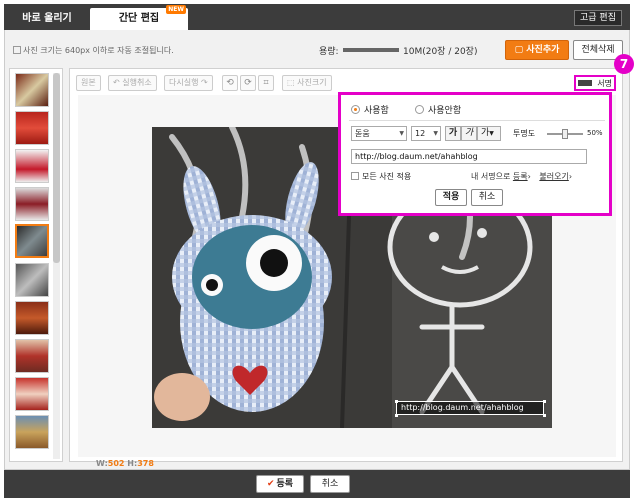  I want to click on check-icon: ✔, so click(270, 484).